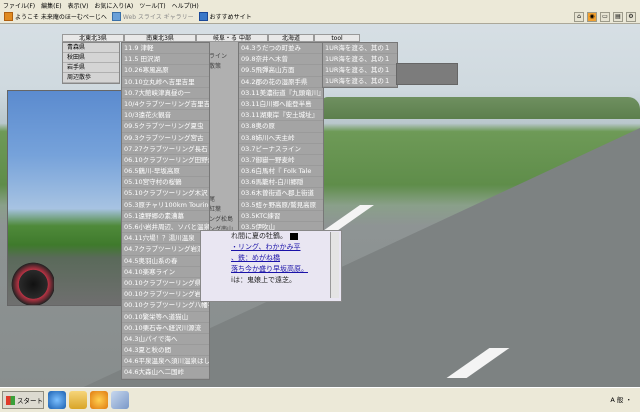 Image resolution: width=640 pixels, height=412 pixels. What do you see at coordinates (165, 60) in the screenshot?
I see `menu-item: 11.5 田沢湖` at bounding box center [165, 60].